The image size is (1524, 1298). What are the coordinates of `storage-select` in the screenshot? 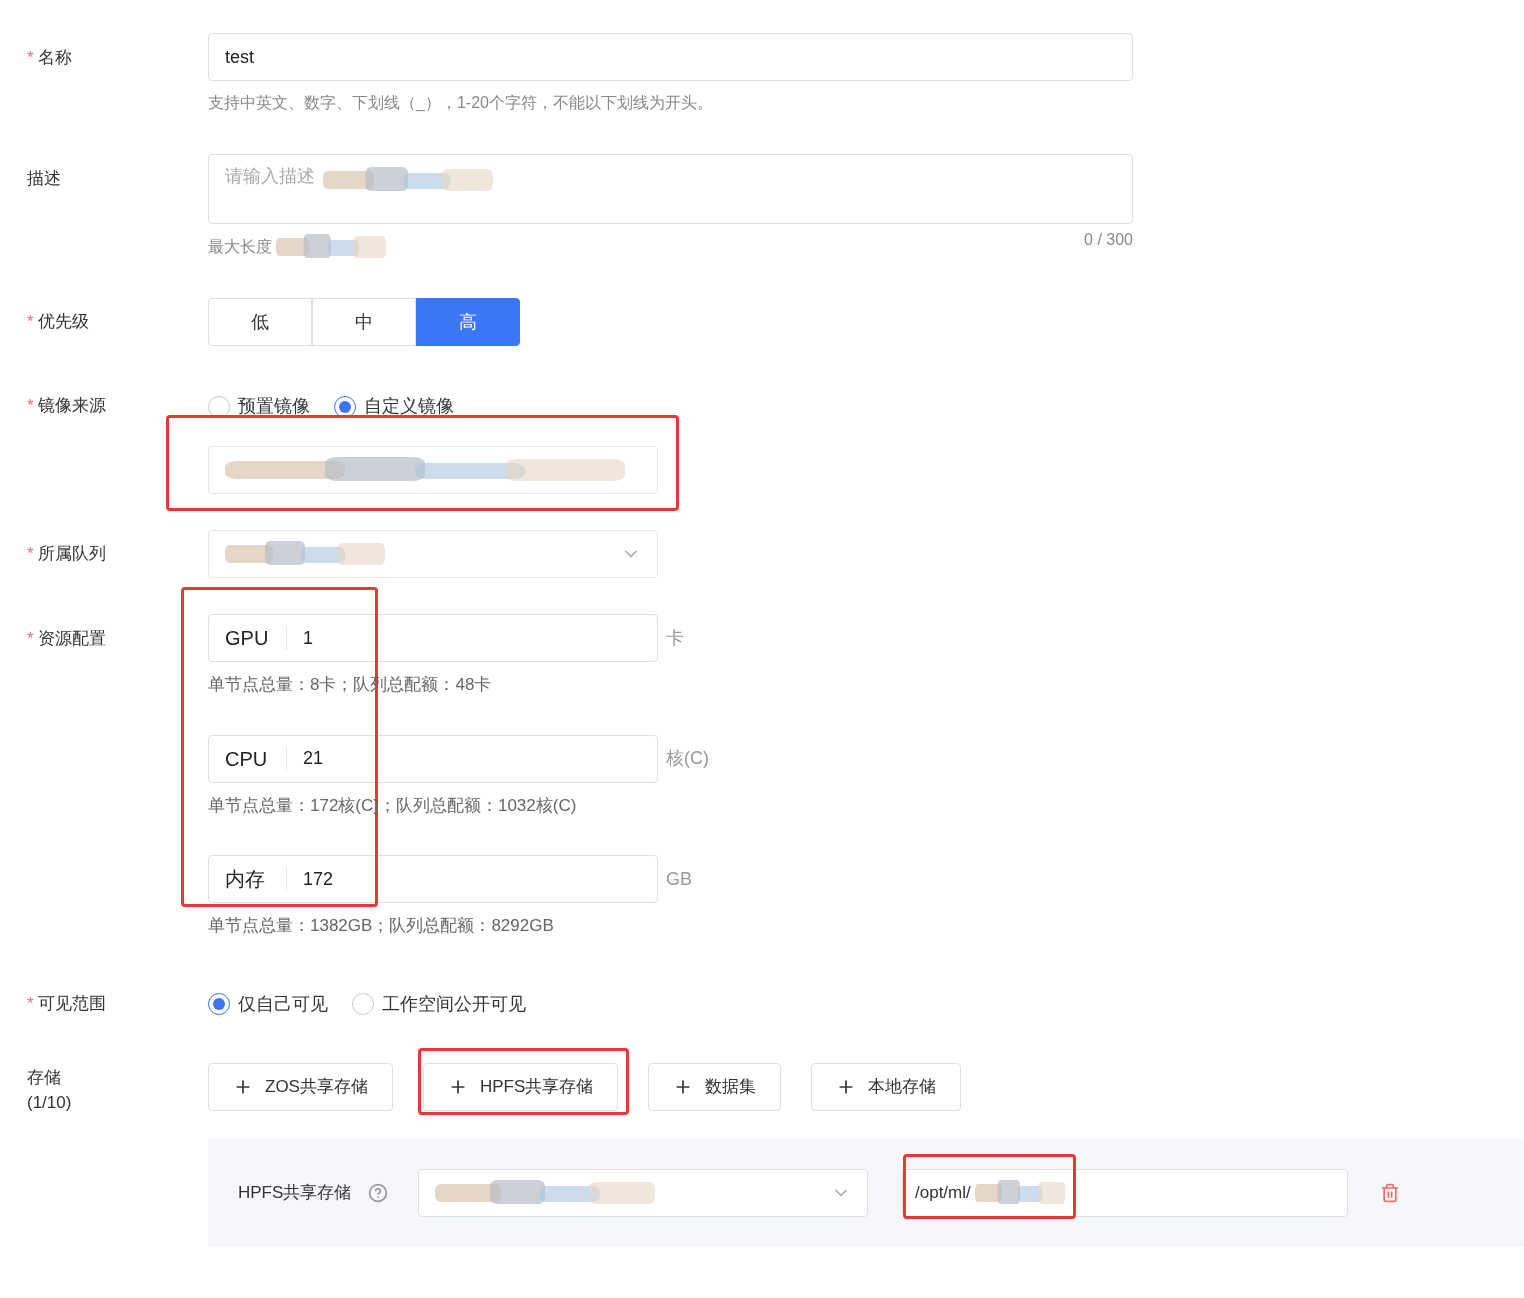 It's located at (643, 1192).